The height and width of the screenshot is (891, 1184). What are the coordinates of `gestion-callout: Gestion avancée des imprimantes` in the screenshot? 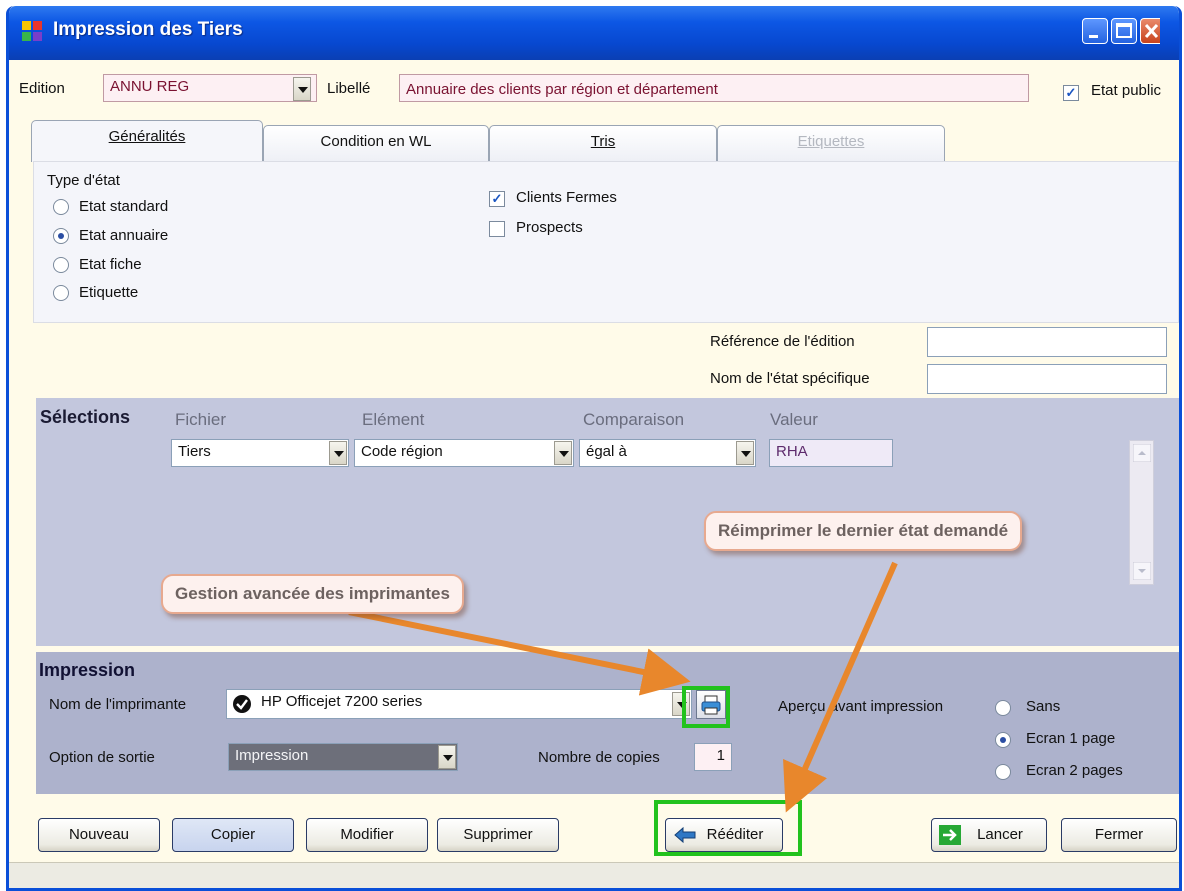 It's located at (312, 594).